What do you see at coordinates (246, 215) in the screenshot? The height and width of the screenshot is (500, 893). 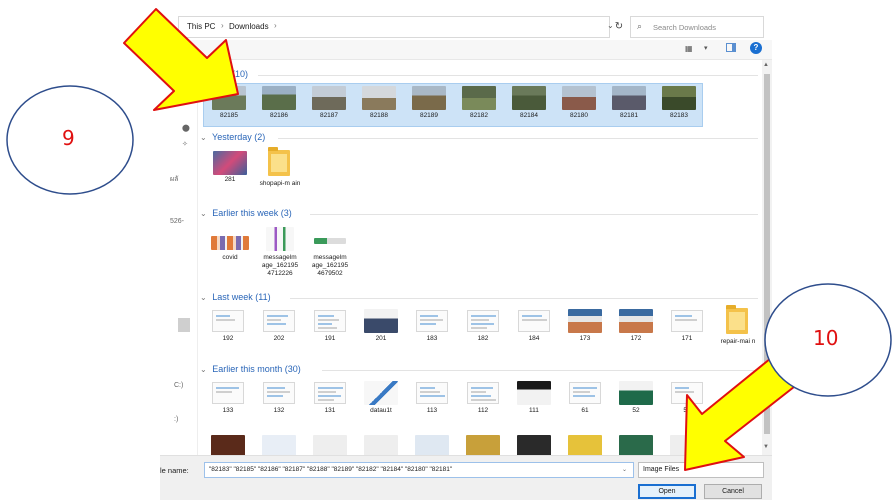 I see `group-header-earlier-this-week: ⌄ Earlier this week (3)` at bounding box center [246, 215].